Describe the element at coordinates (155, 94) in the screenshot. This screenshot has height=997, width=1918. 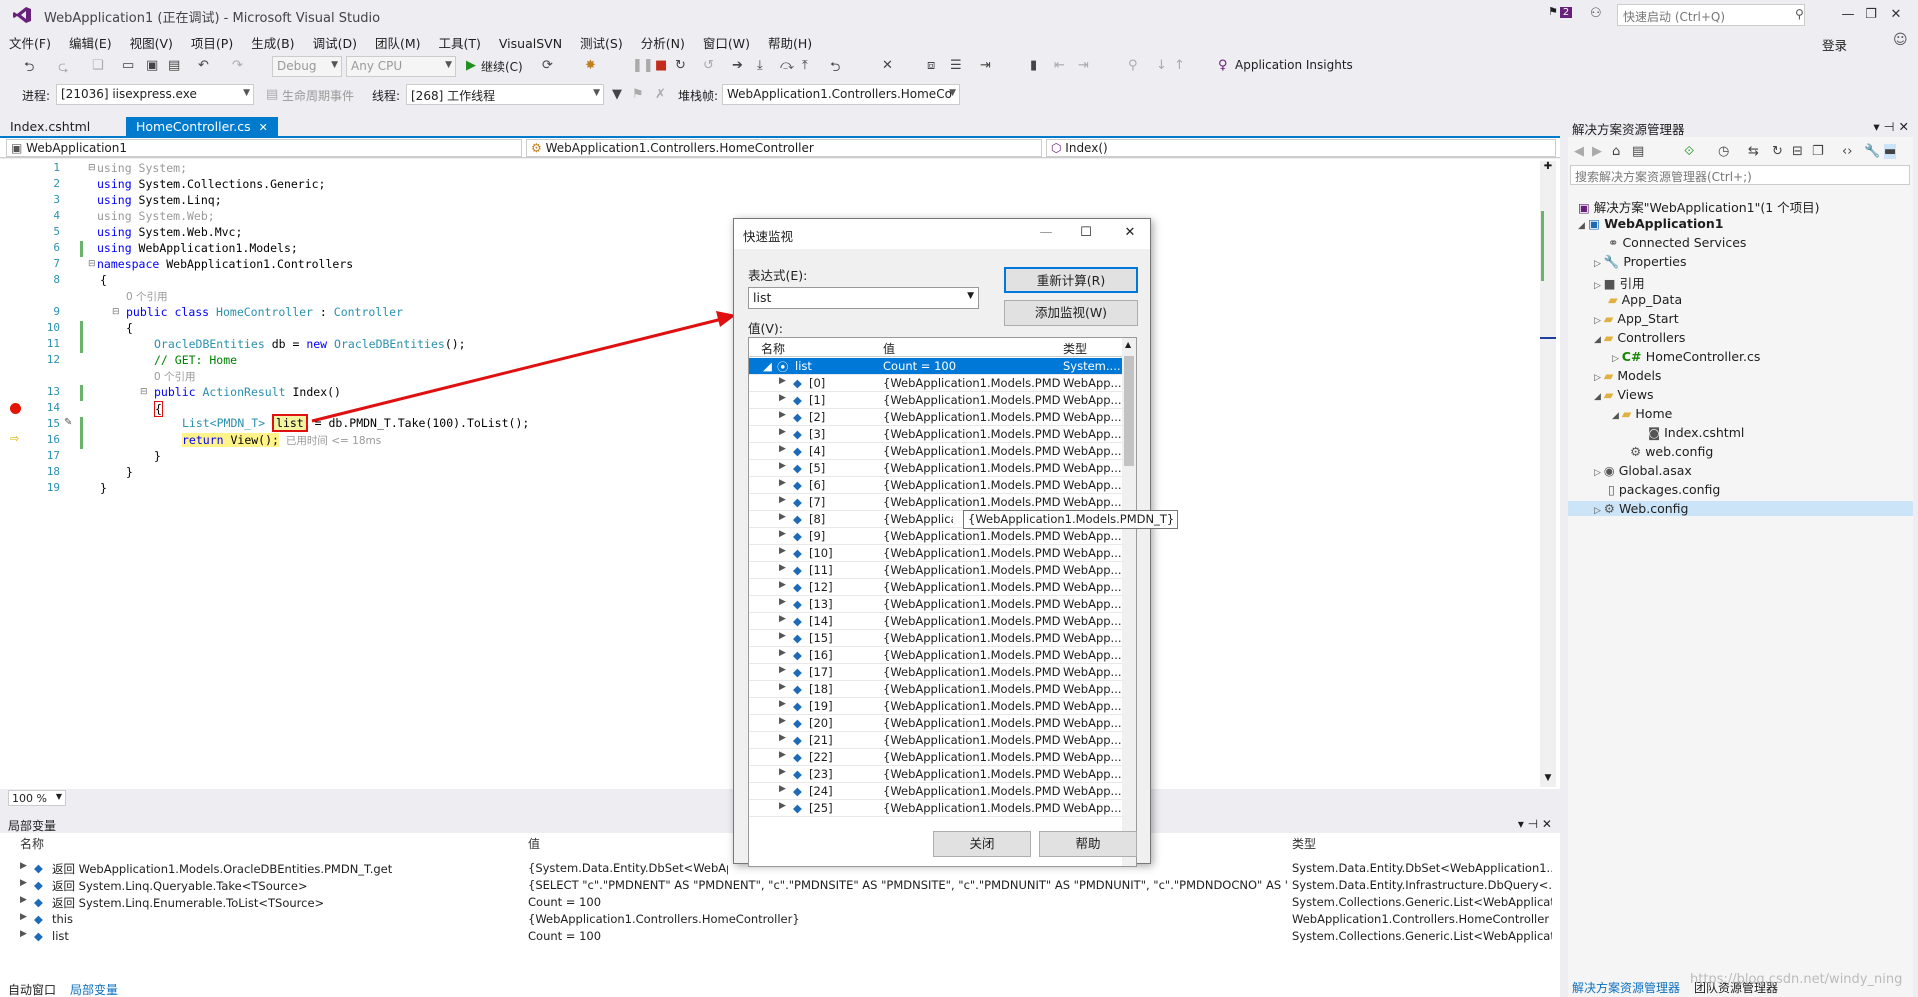
I see `process-dropdown: [21036] iisexpress.exe ▼` at that location.